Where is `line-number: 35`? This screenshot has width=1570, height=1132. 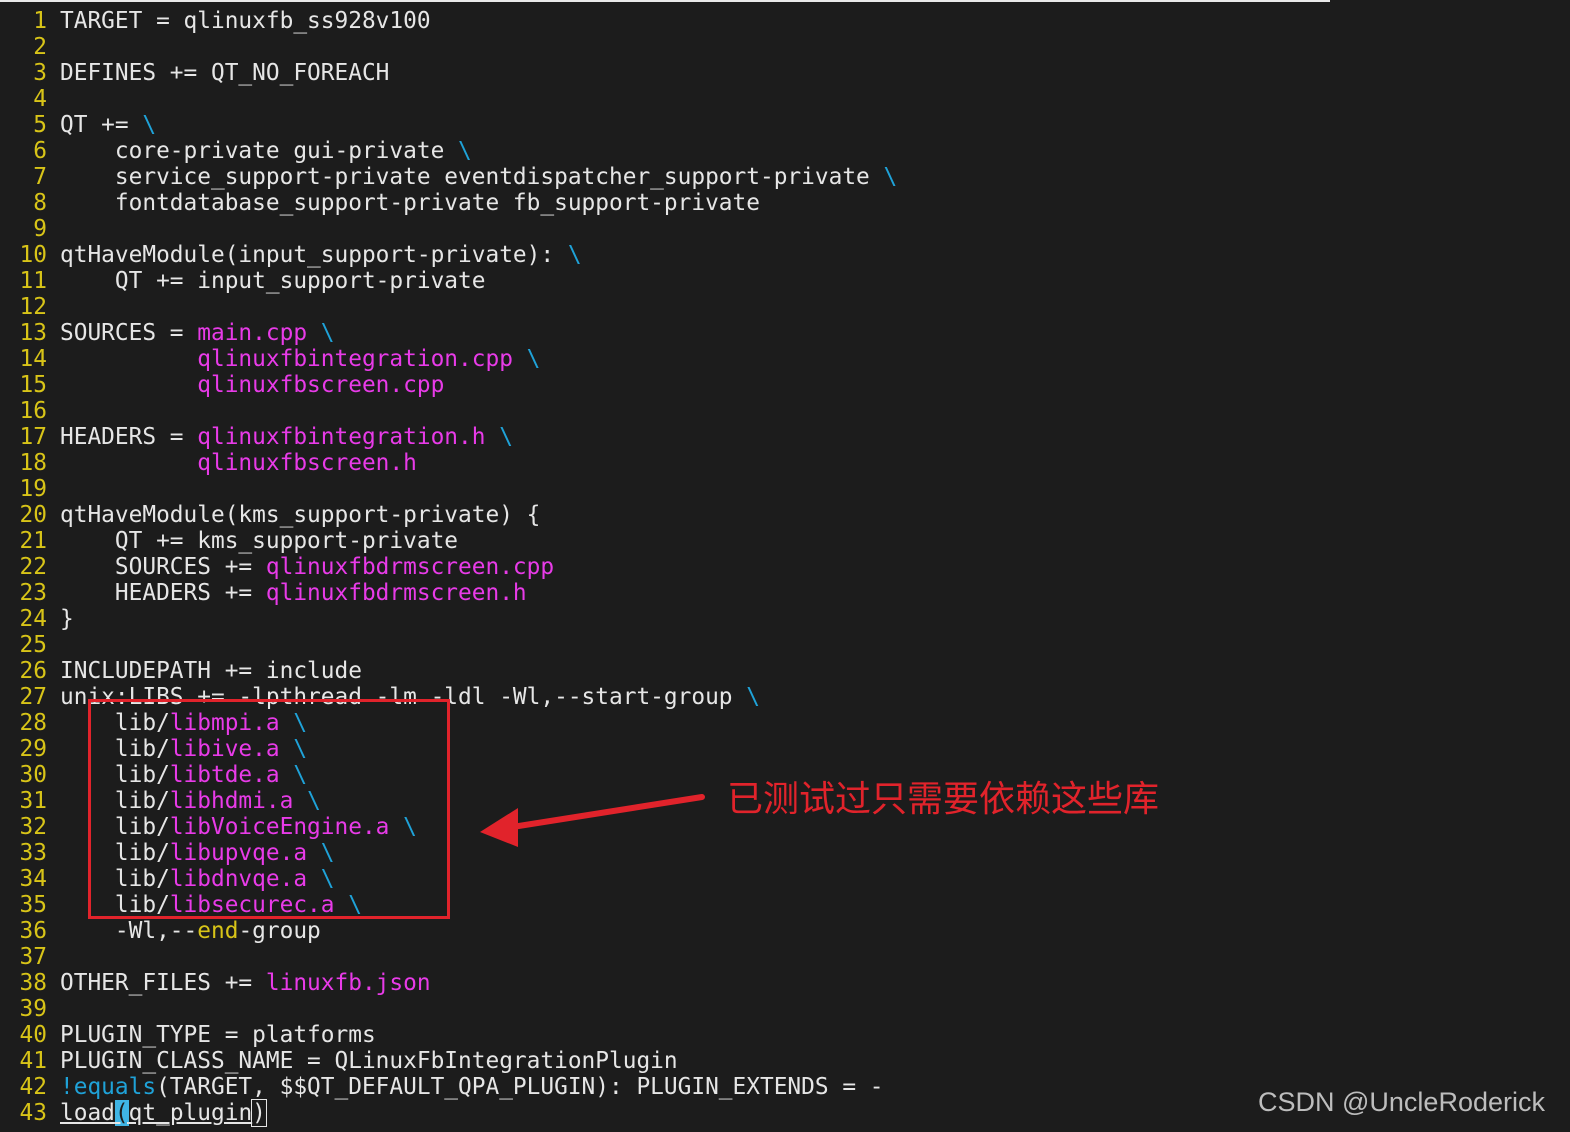
line-number: 35 is located at coordinates (33, 905).